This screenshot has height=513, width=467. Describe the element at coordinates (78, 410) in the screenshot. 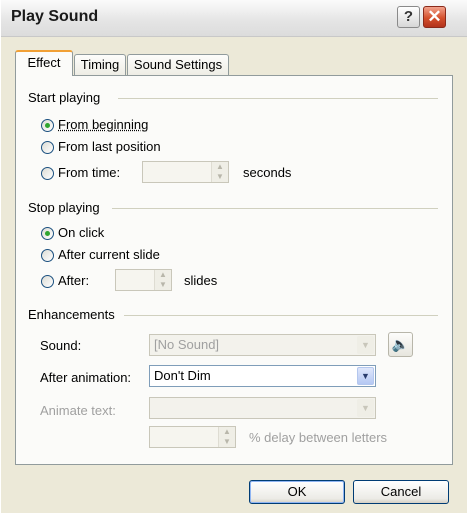

I see `animate-text-label: Animate text:` at that location.